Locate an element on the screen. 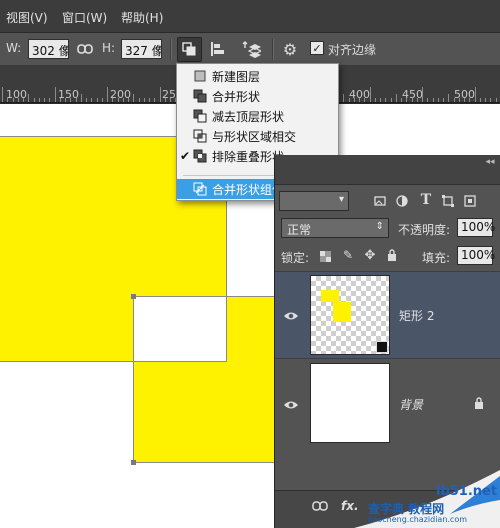 The width and height of the screenshot is (500, 528). menu-help: 帮助(H) is located at coordinates (142, 17).